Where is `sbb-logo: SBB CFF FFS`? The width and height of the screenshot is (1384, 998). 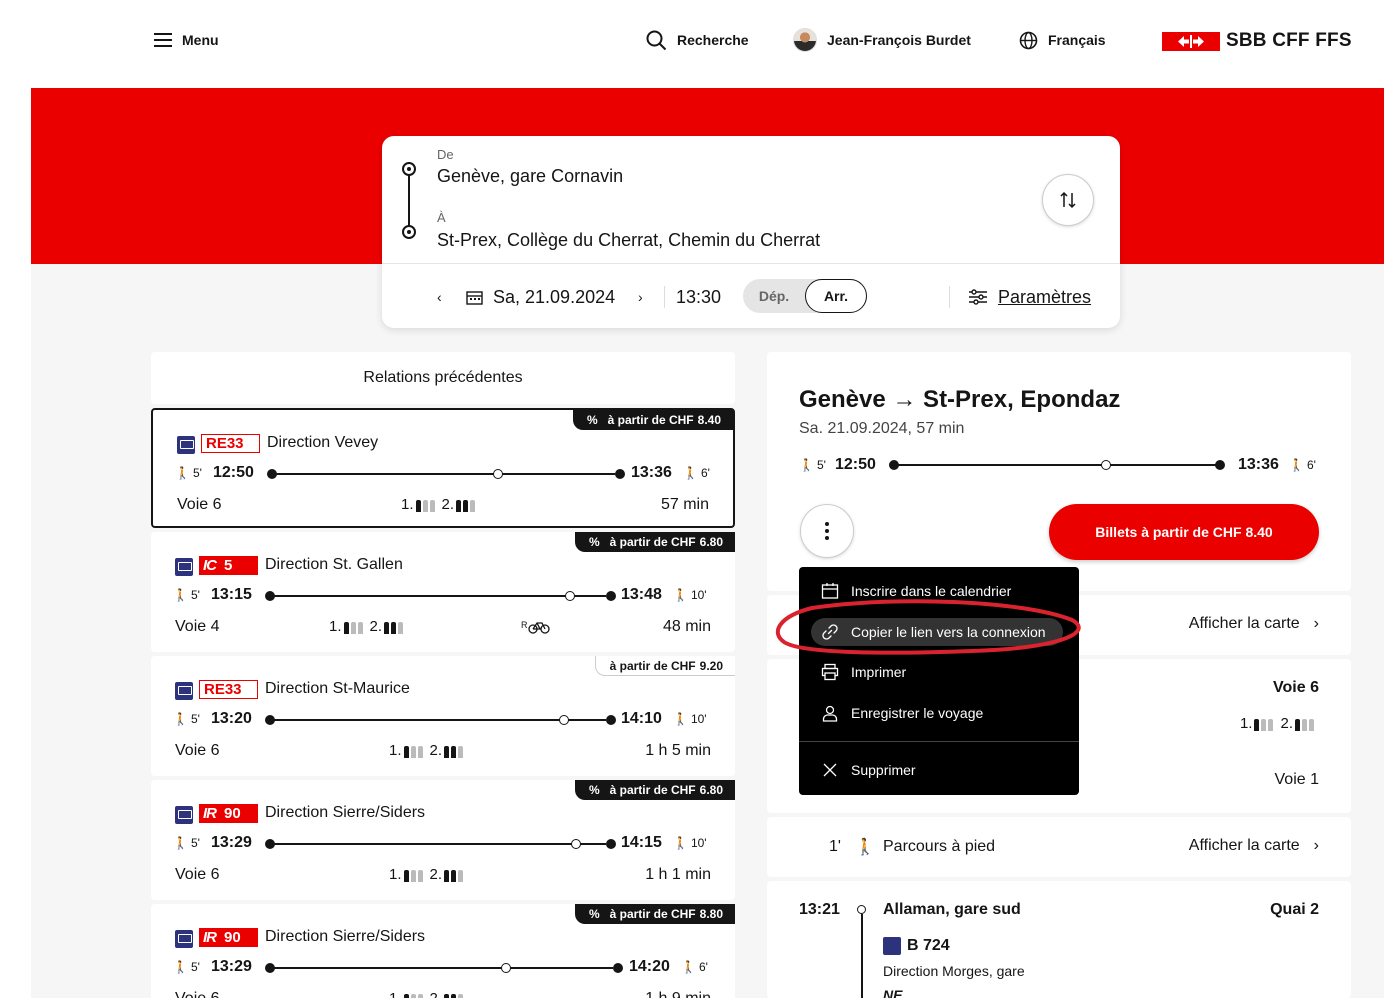
sbb-logo: SBB CFF FFS is located at coordinates (1257, 41).